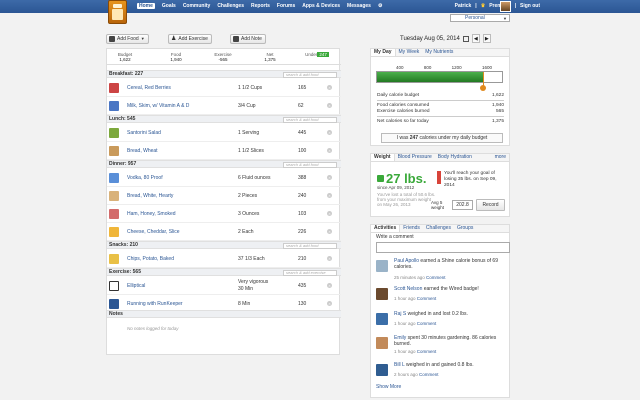 This screenshot has height=400, width=640. I want to click on tab-body-hydration: Body Hydration, so click(455, 157).